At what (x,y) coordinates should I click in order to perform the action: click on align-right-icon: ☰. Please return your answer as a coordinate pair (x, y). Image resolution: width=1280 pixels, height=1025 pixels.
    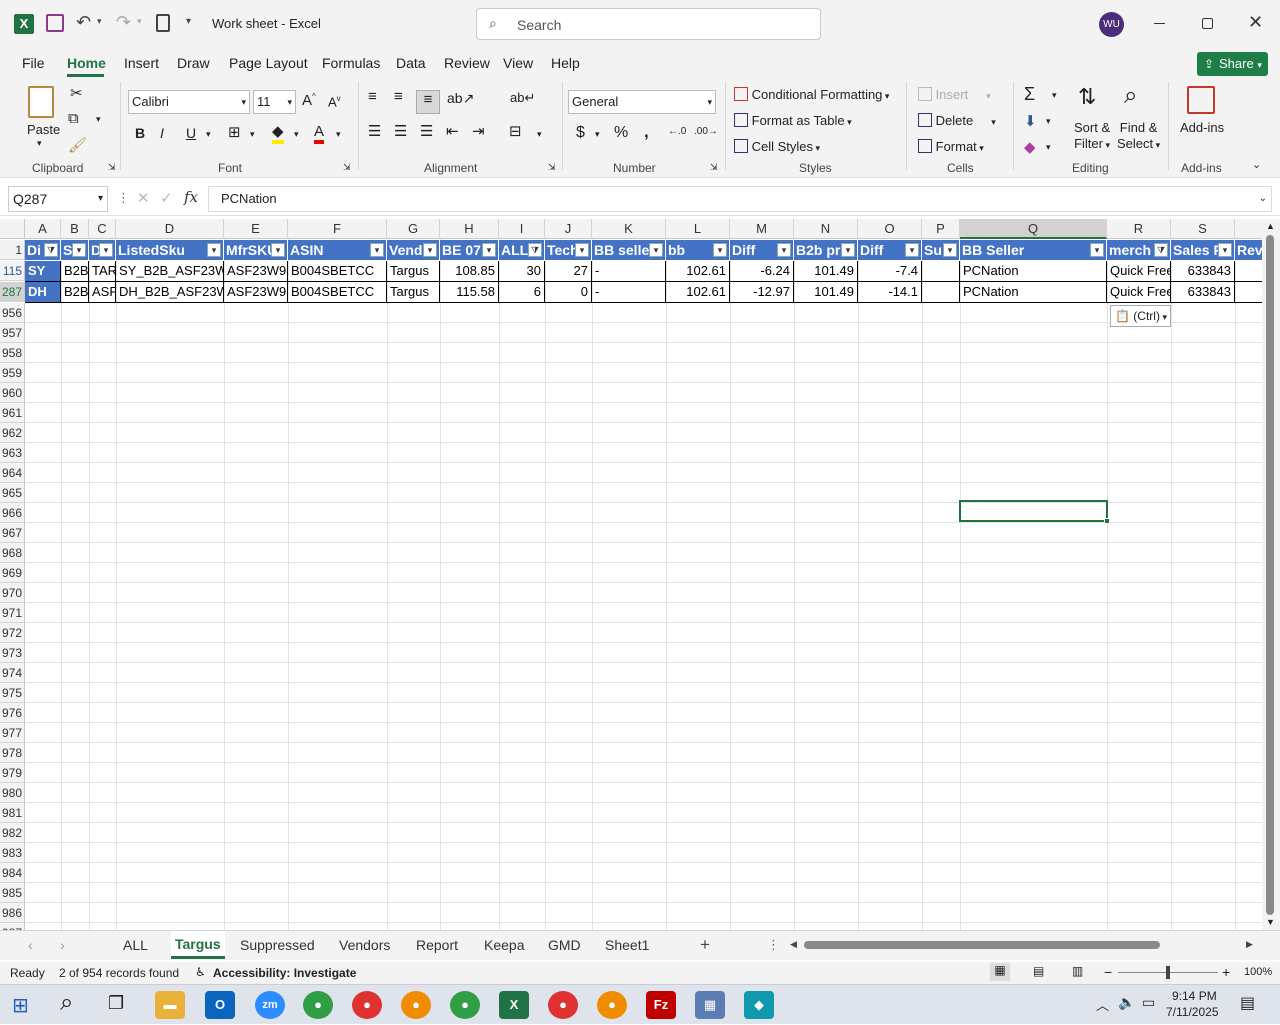
    Looking at the image, I should click on (426, 131).